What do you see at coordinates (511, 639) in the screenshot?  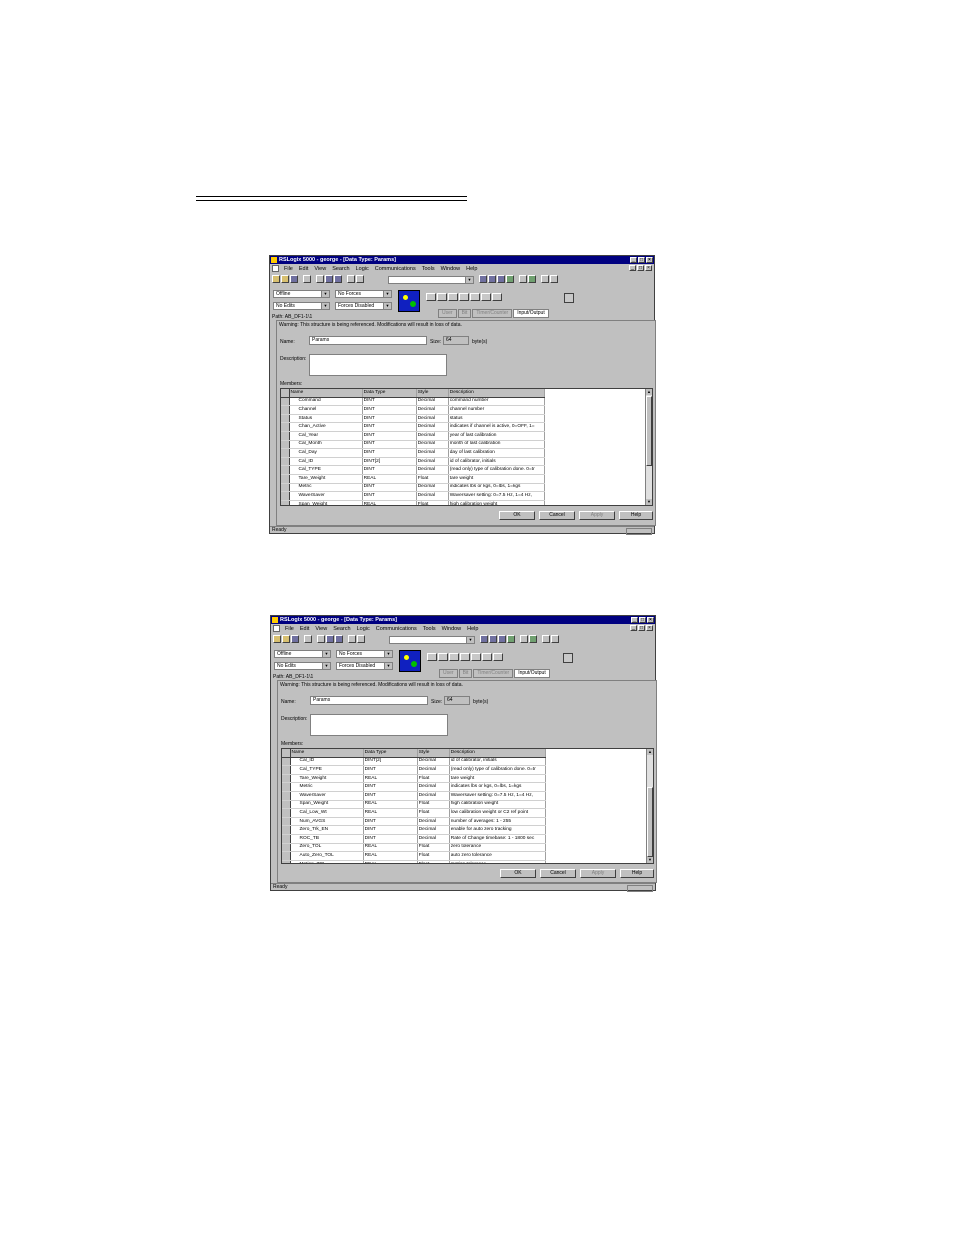 I see `verify-icon` at bounding box center [511, 639].